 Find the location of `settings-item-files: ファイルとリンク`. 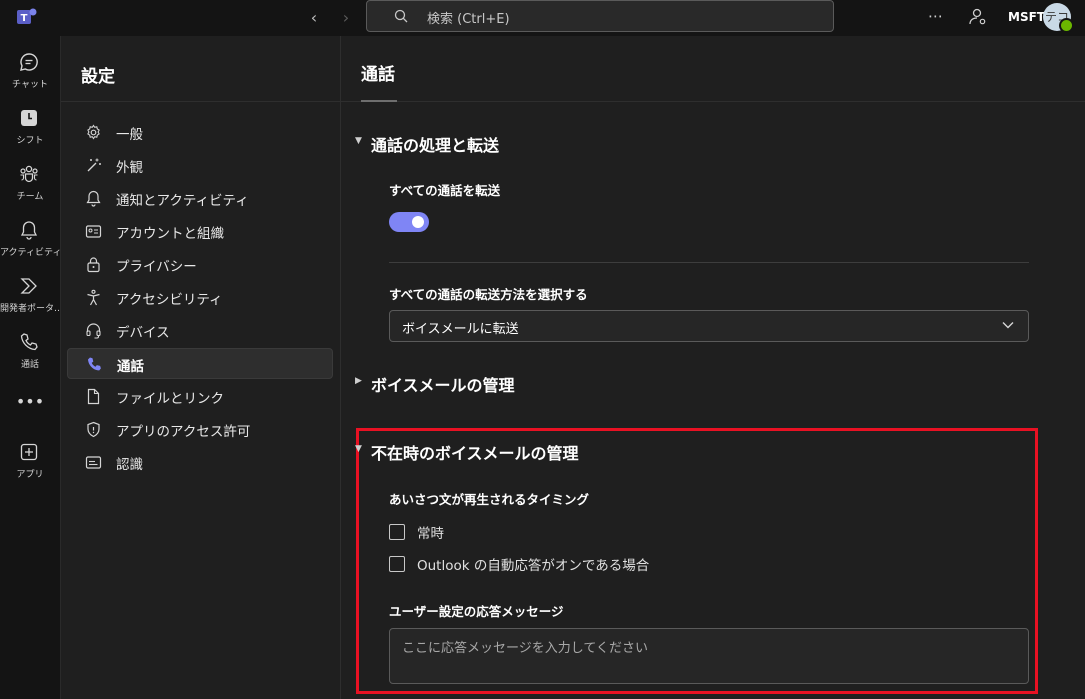

settings-item-files: ファイルとリンク is located at coordinates (200, 396).